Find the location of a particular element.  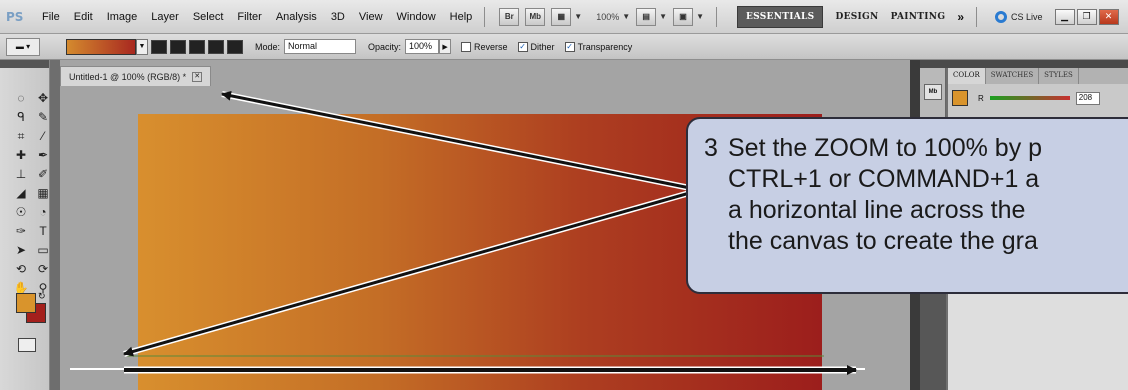

checkbox-box is located at coordinates (466, 46).